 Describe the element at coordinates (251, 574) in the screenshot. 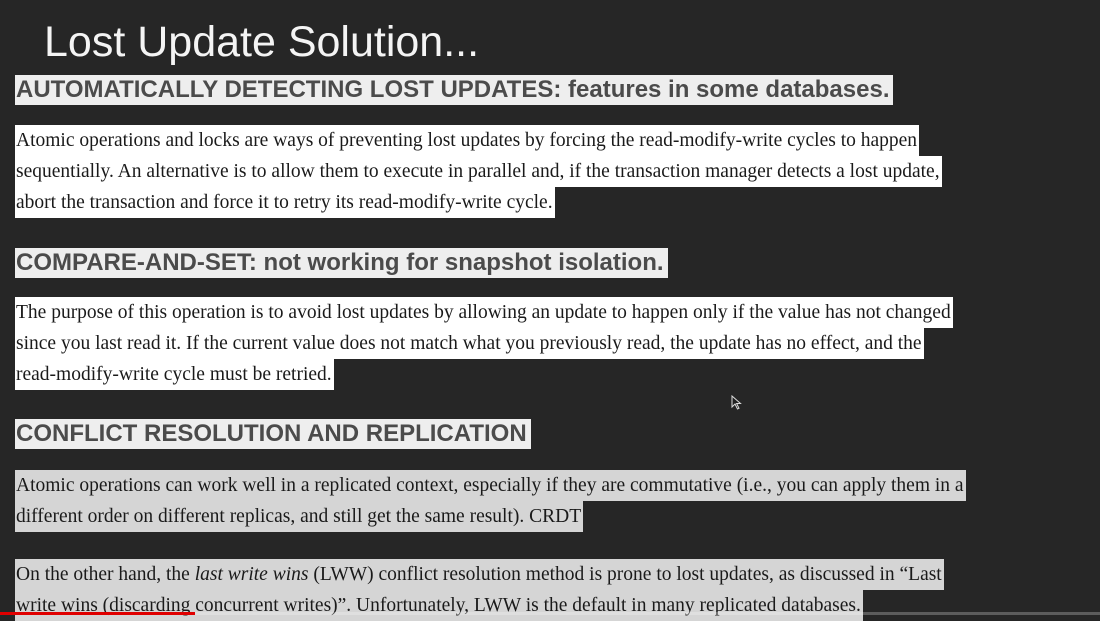

I see `lww-emphasis: last write wins` at that location.